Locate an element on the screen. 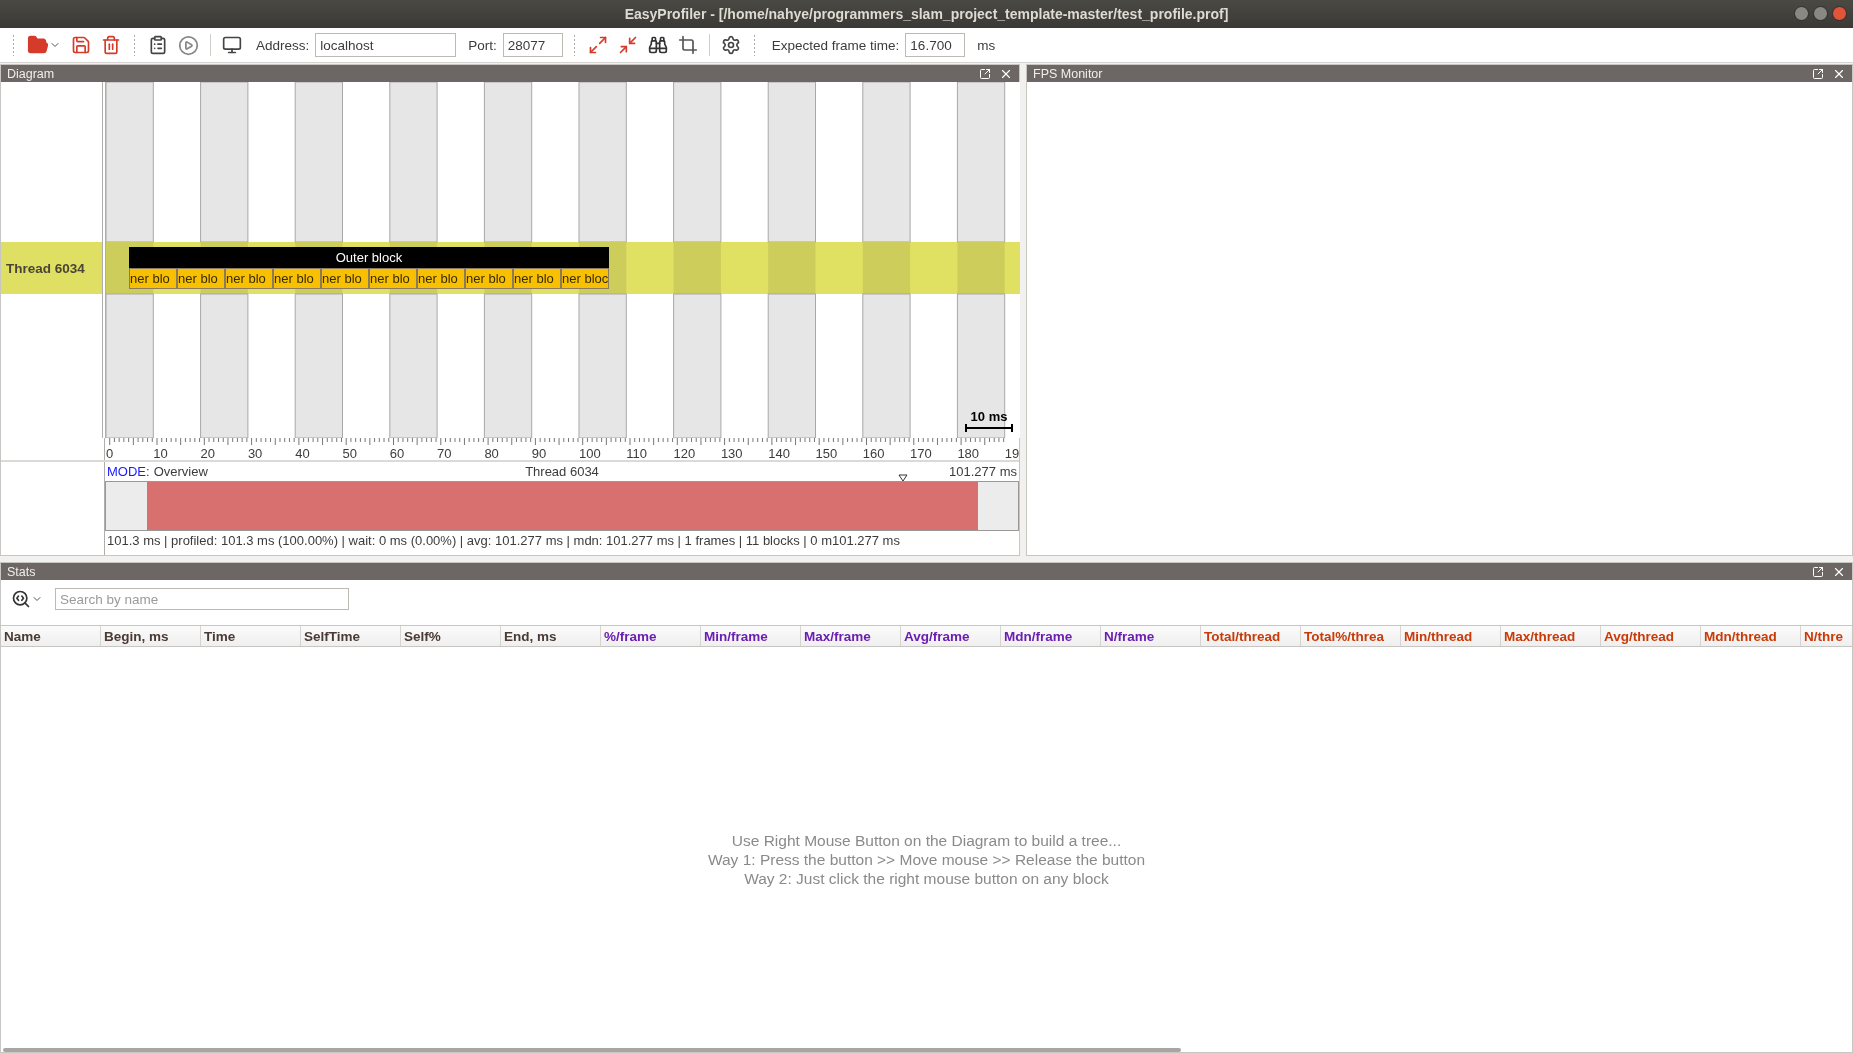 The image size is (1853, 1053). outer-block: Outer block is located at coordinates (369, 257).